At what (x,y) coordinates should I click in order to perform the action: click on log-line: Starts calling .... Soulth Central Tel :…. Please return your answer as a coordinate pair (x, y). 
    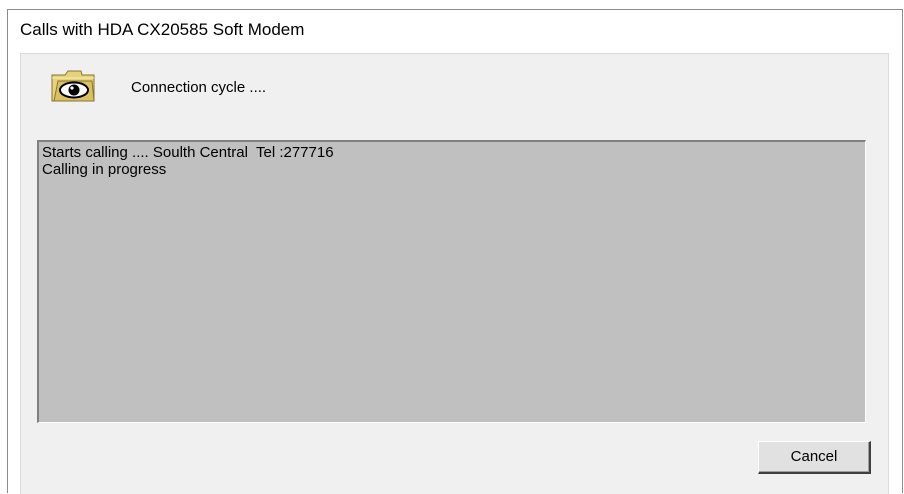
    Looking at the image, I should click on (188, 152).